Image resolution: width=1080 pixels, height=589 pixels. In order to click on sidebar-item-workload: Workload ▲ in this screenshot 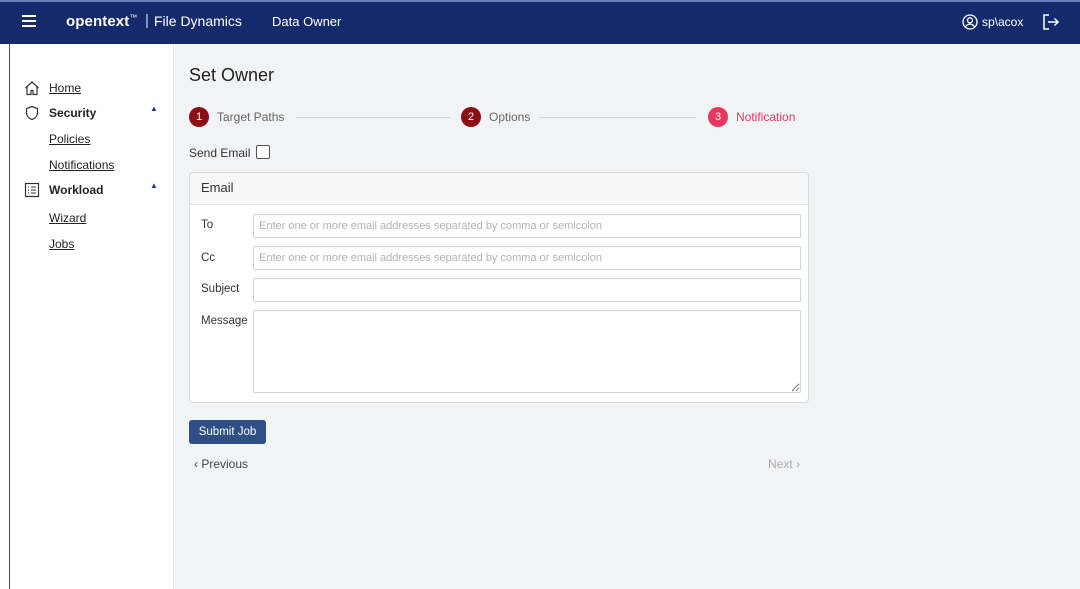, I will do `click(92, 191)`.